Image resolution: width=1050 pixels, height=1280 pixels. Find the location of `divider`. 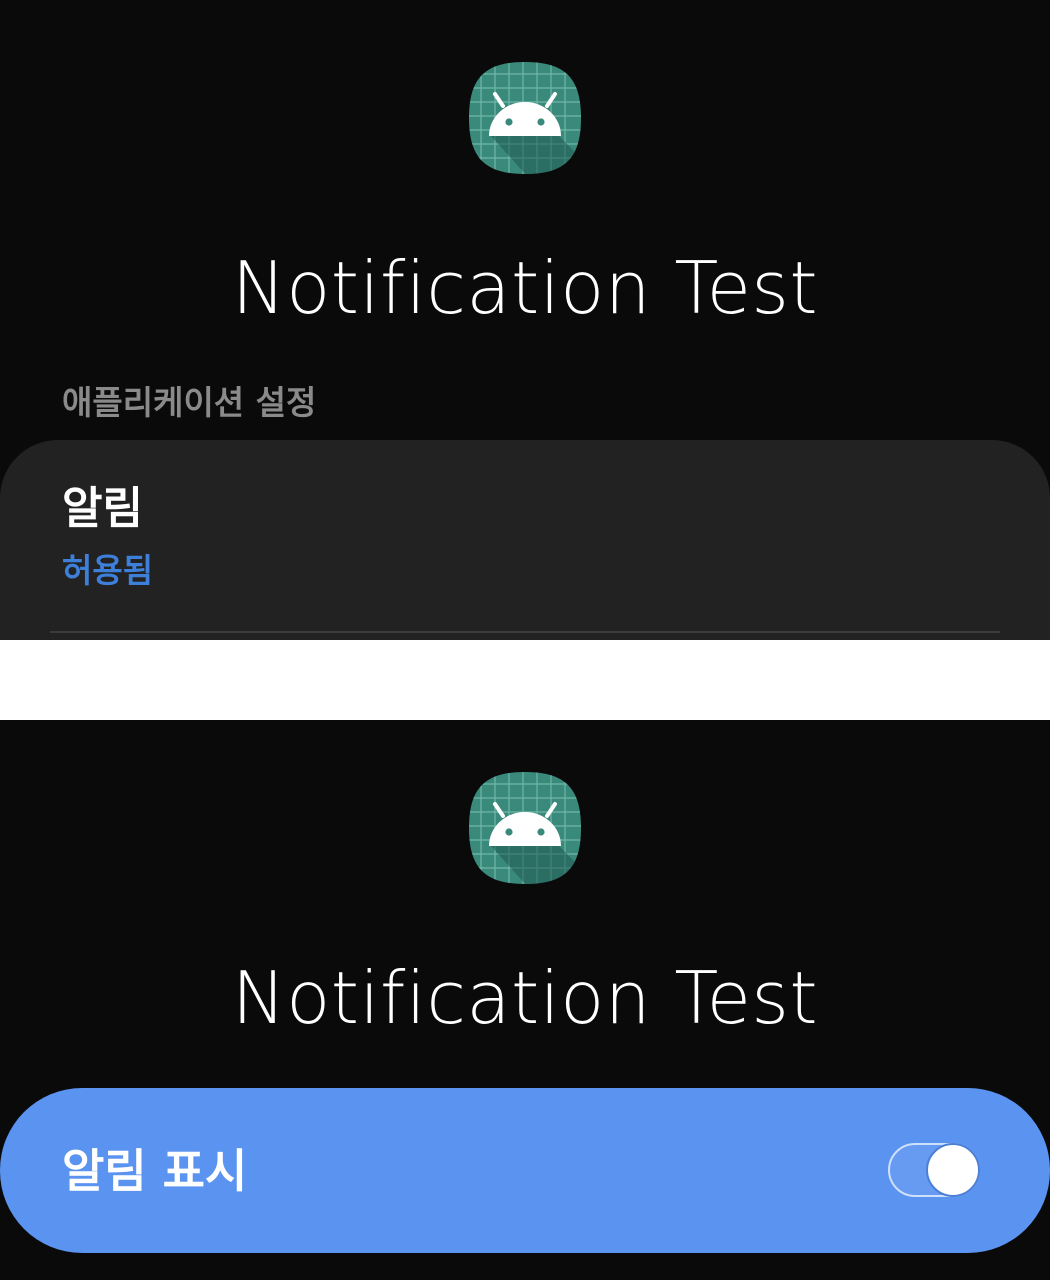

divider is located at coordinates (525, 632).